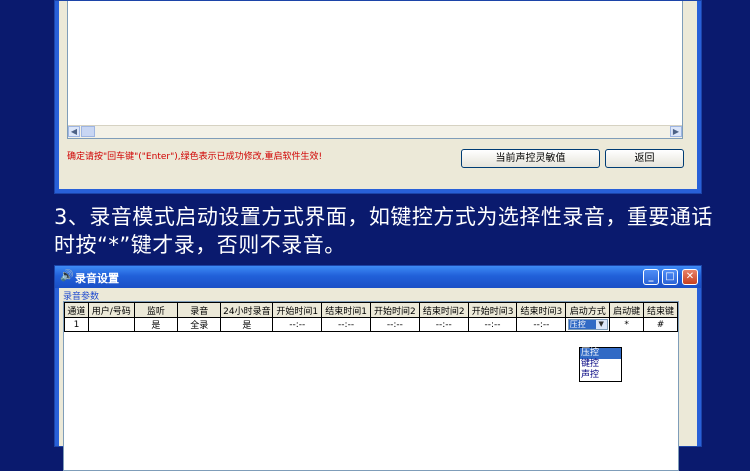 Image resolution: width=750 pixels, height=471 pixels. What do you see at coordinates (156, 324) in the screenshot?
I see `cell-monitor: 是` at bounding box center [156, 324].